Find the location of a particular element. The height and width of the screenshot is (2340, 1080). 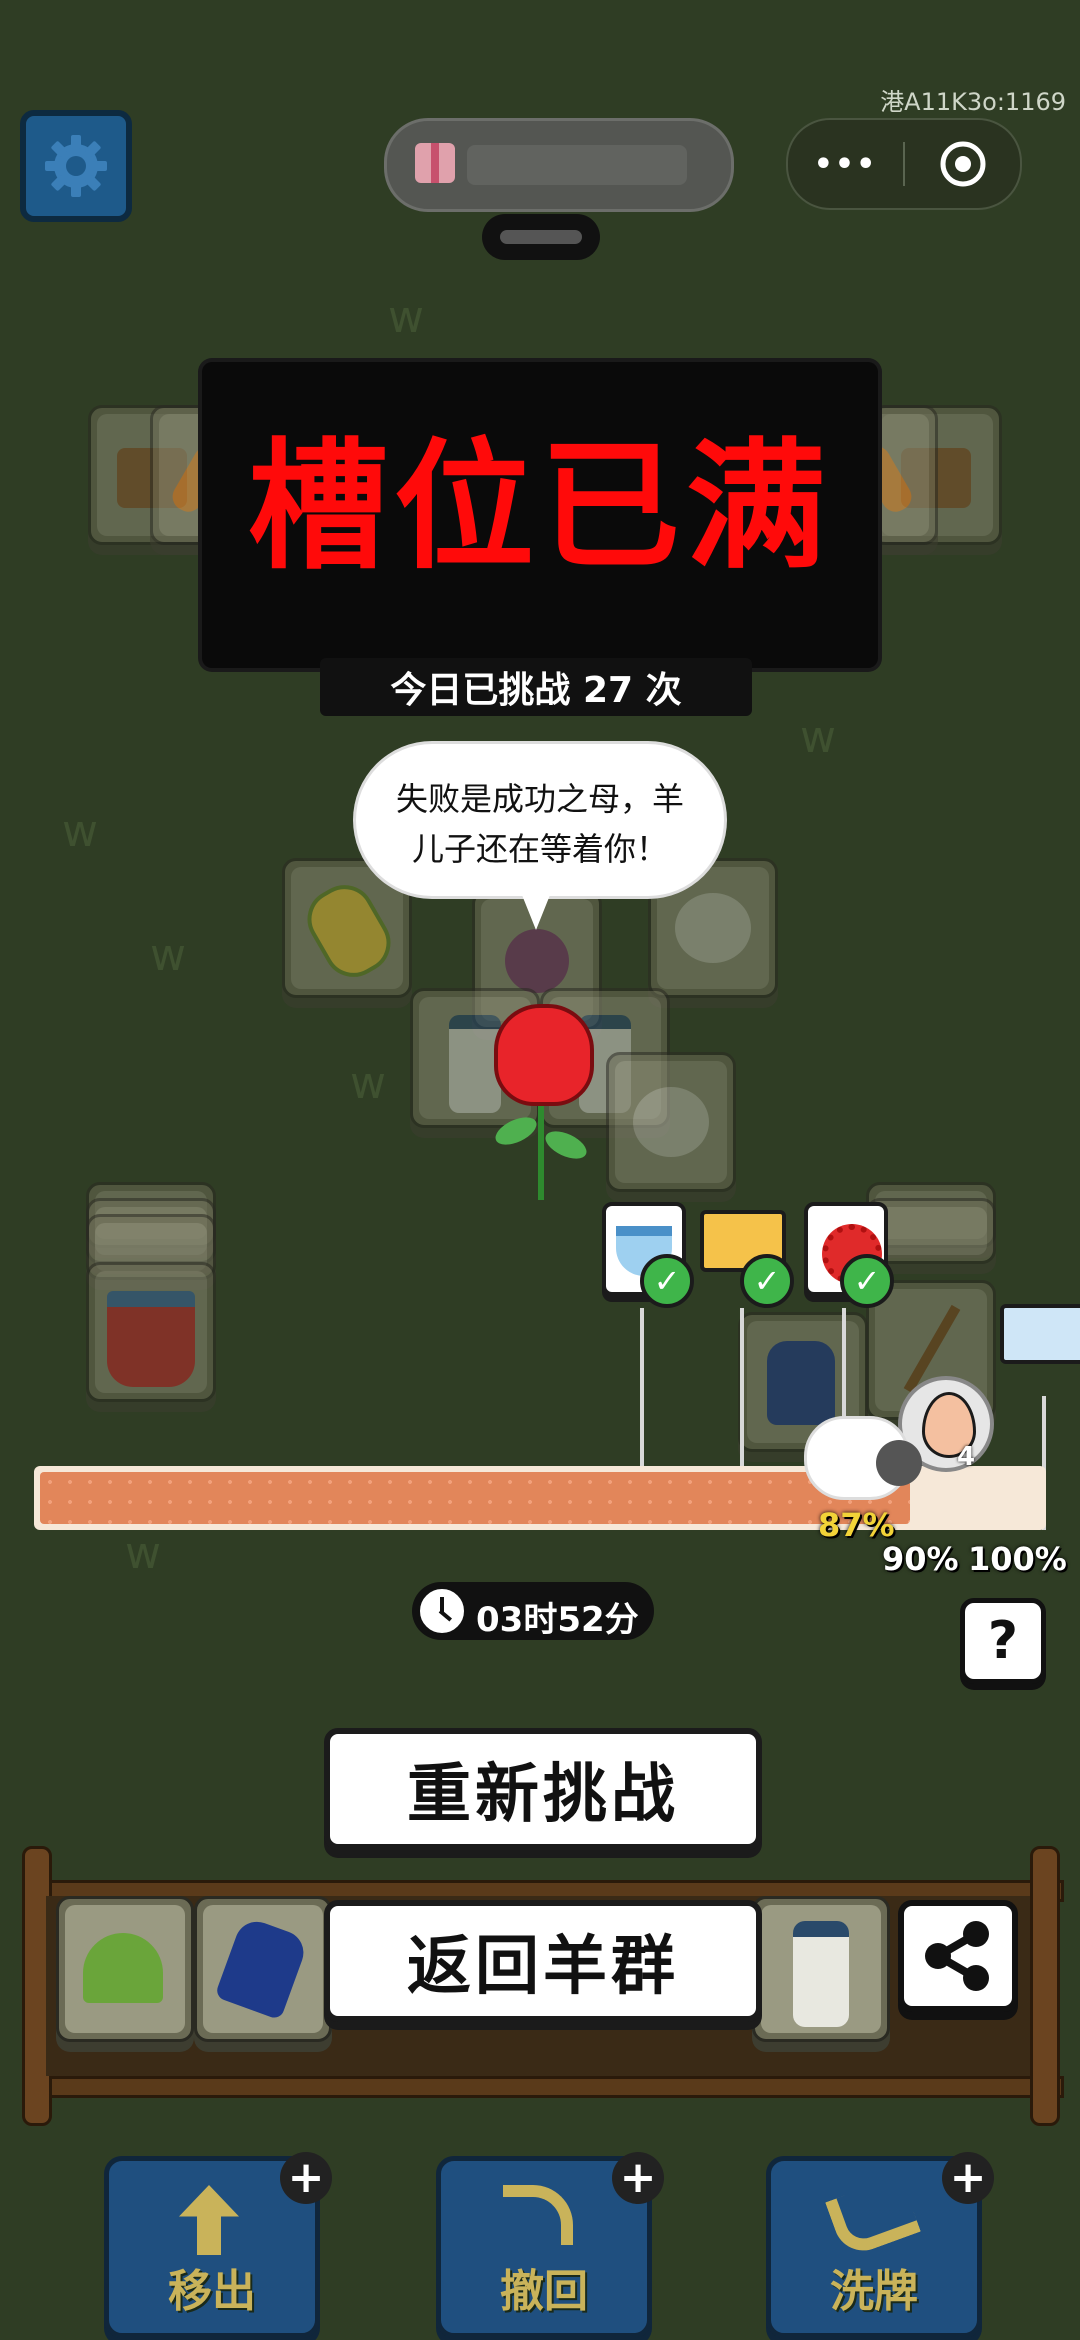

current-progress-label: 87% is located at coordinates (856, 1525).